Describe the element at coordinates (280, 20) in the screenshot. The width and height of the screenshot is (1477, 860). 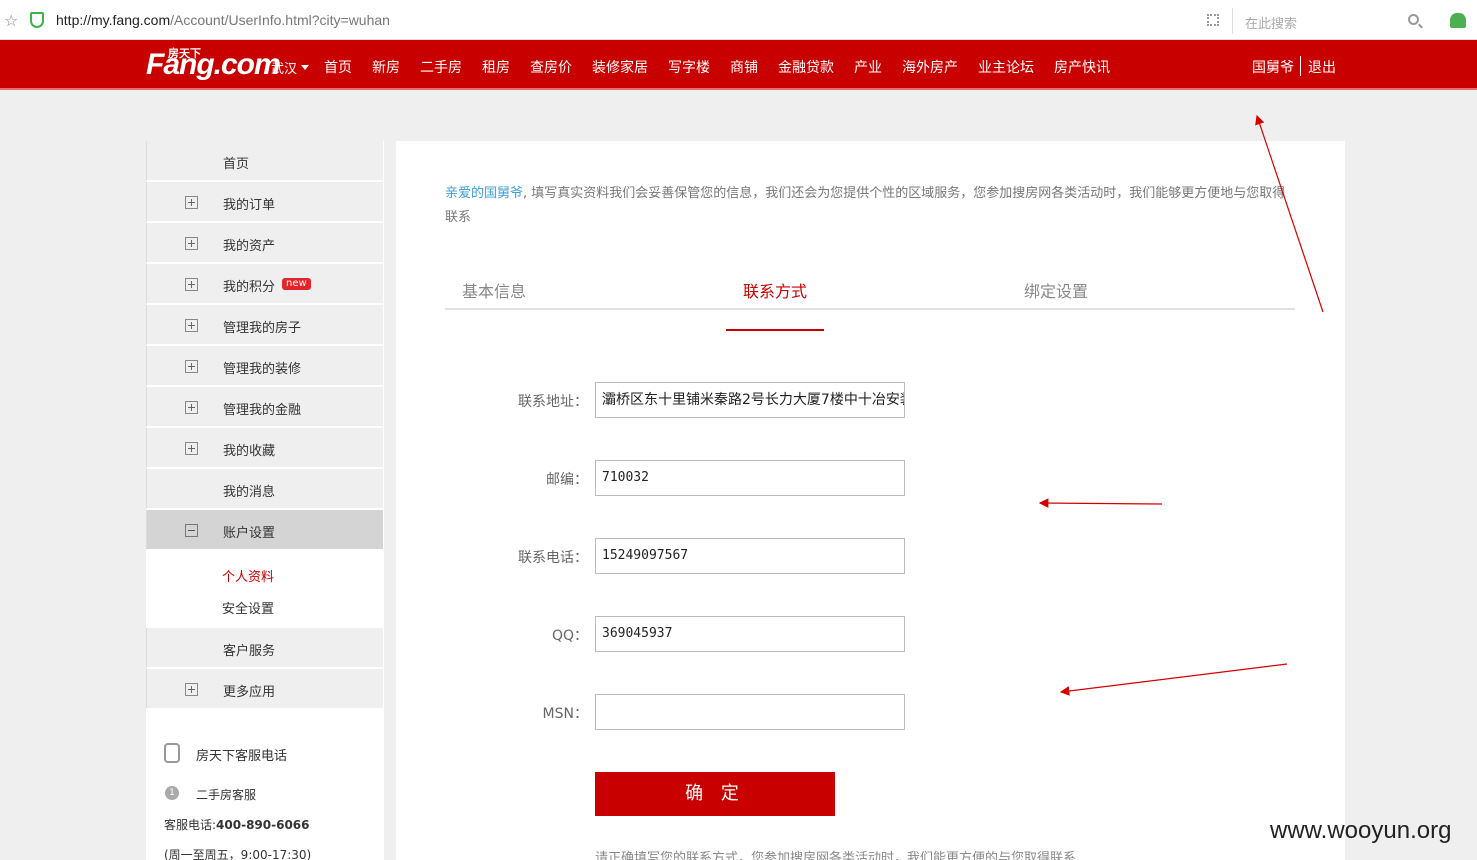
I see `url-path: /Account/UserInfo.html?city=wuhan` at that location.